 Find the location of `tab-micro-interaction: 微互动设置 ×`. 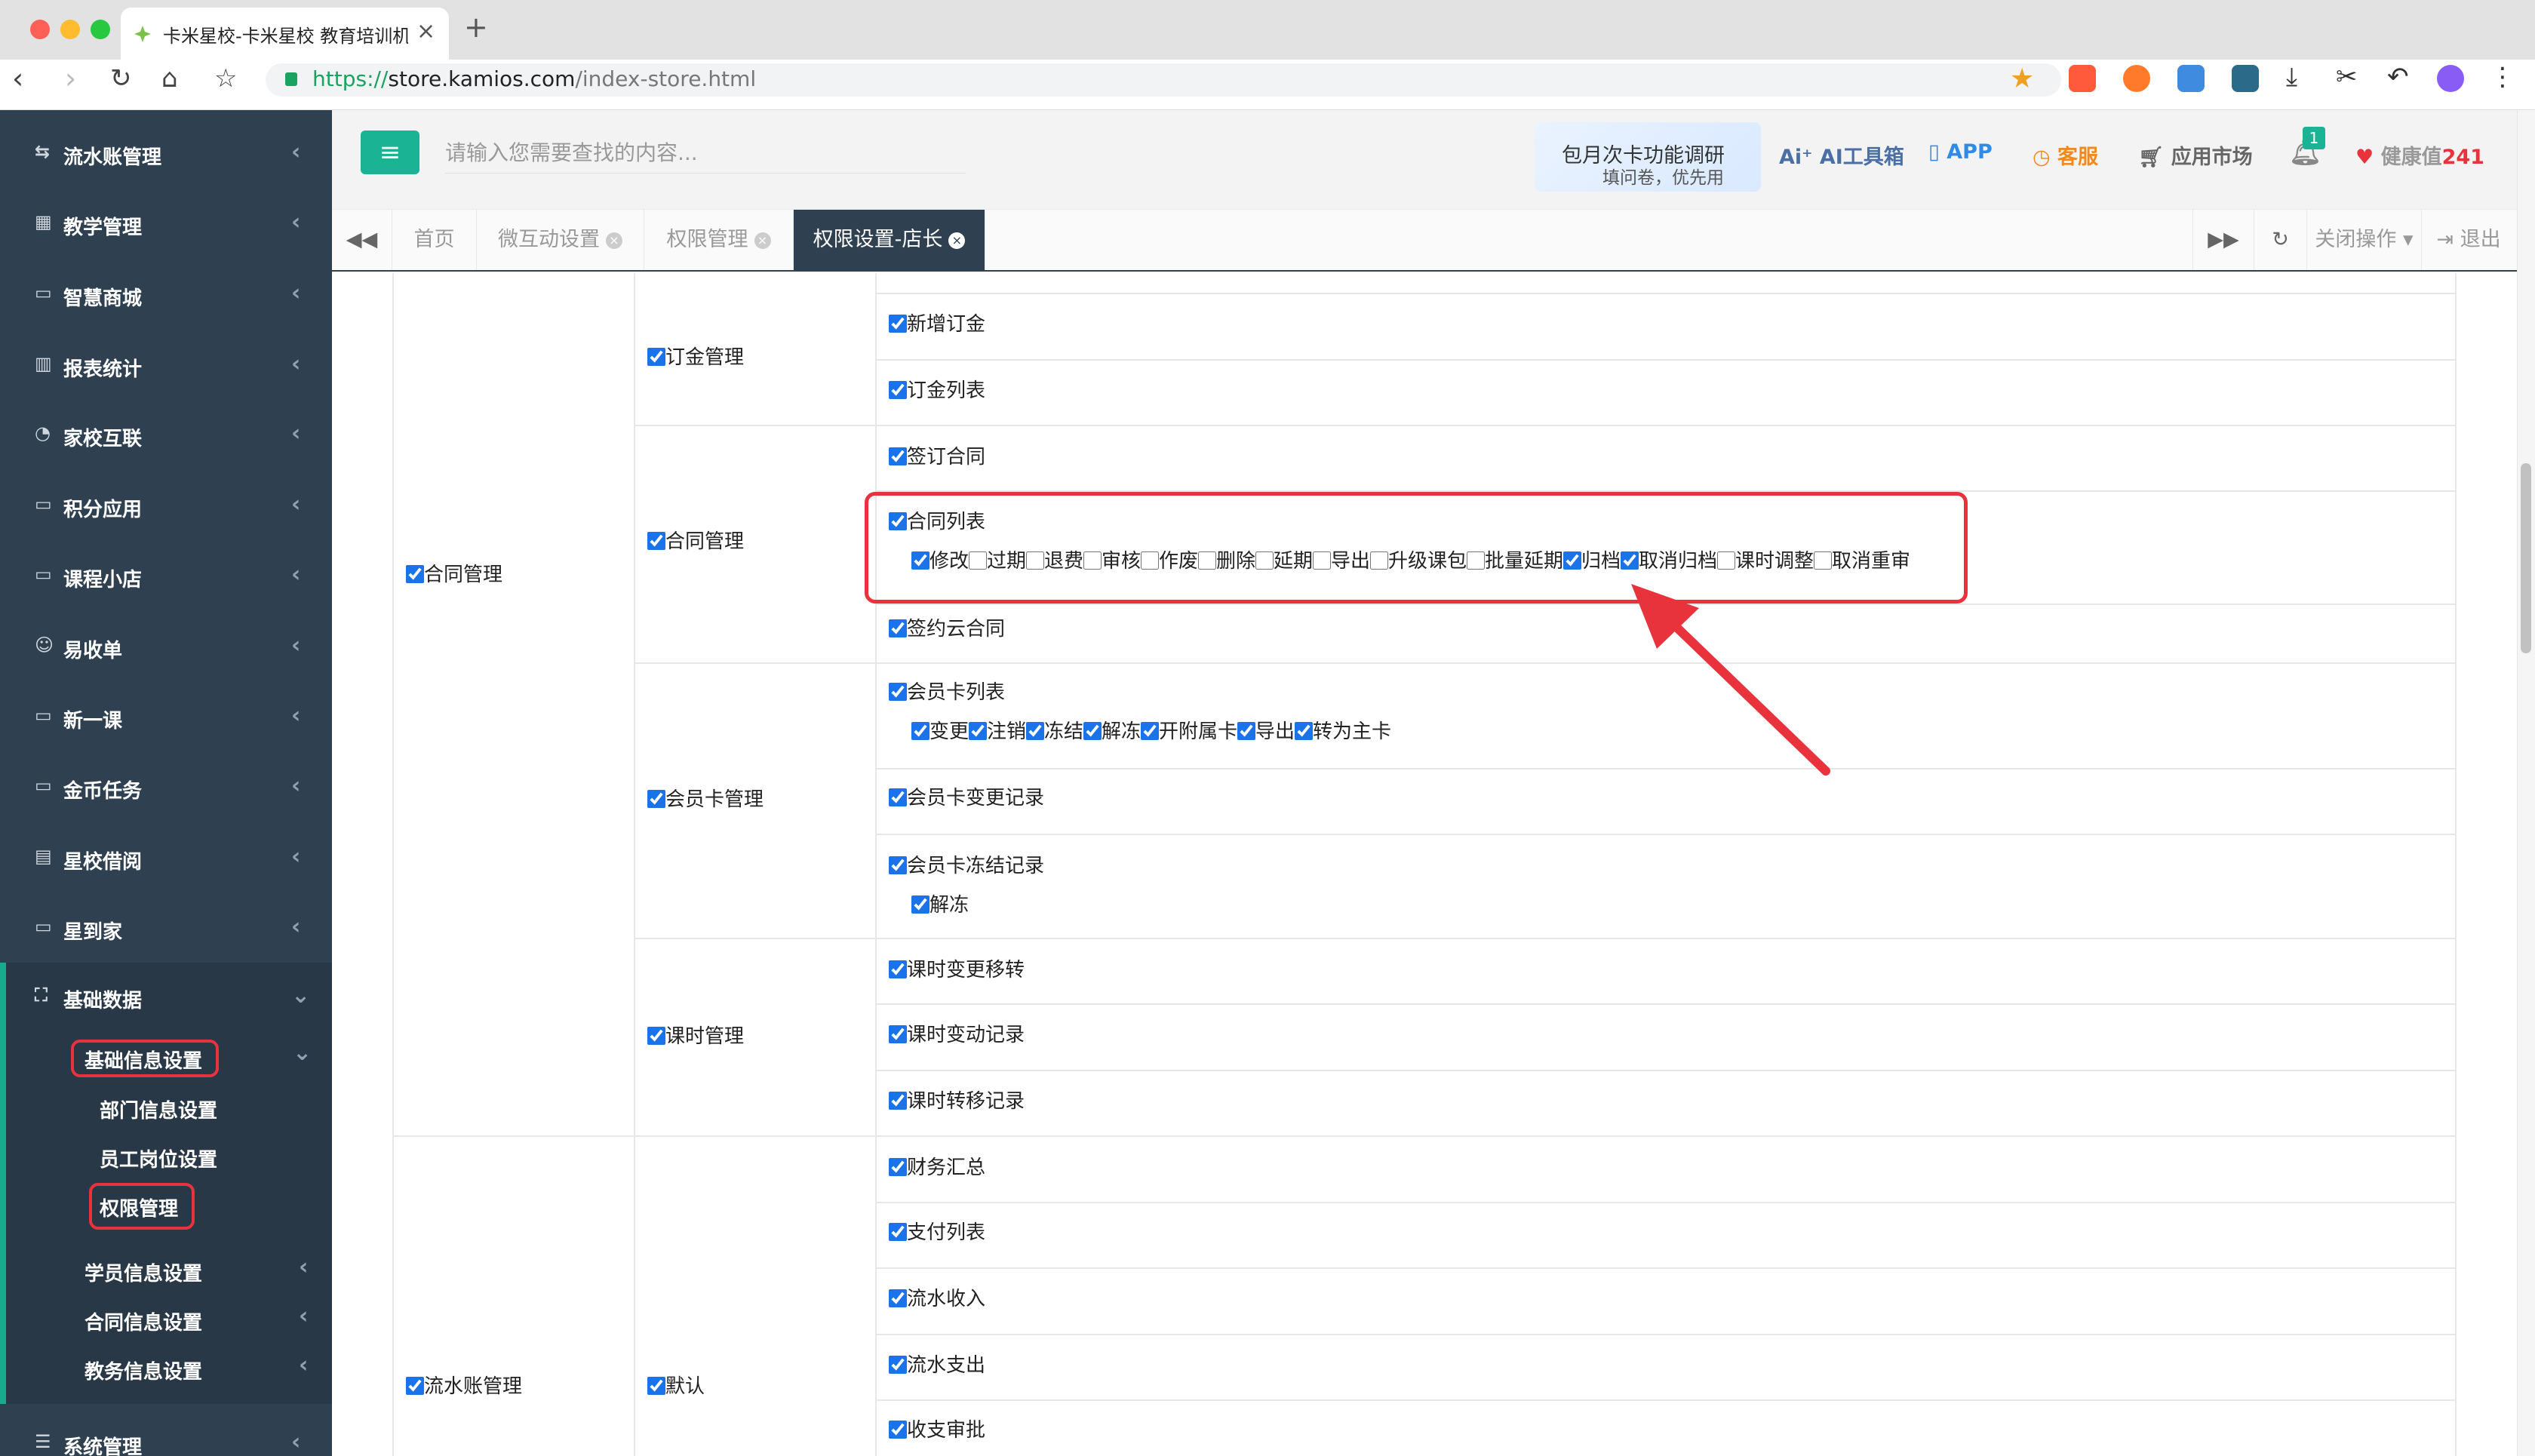

tab-micro-interaction: 微互动设置 × is located at coordinates (560, 240).